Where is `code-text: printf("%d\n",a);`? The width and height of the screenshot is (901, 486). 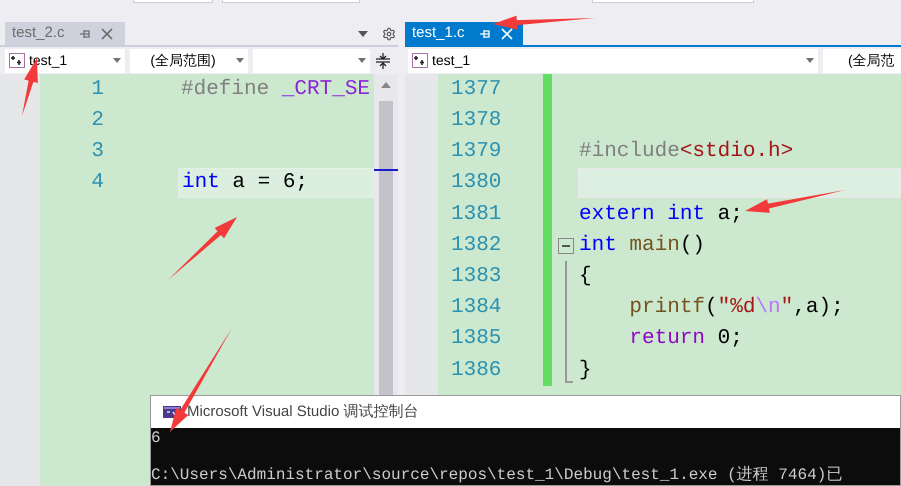 code-text: printf("%d\n",a); is located at coordinates (736, 308).